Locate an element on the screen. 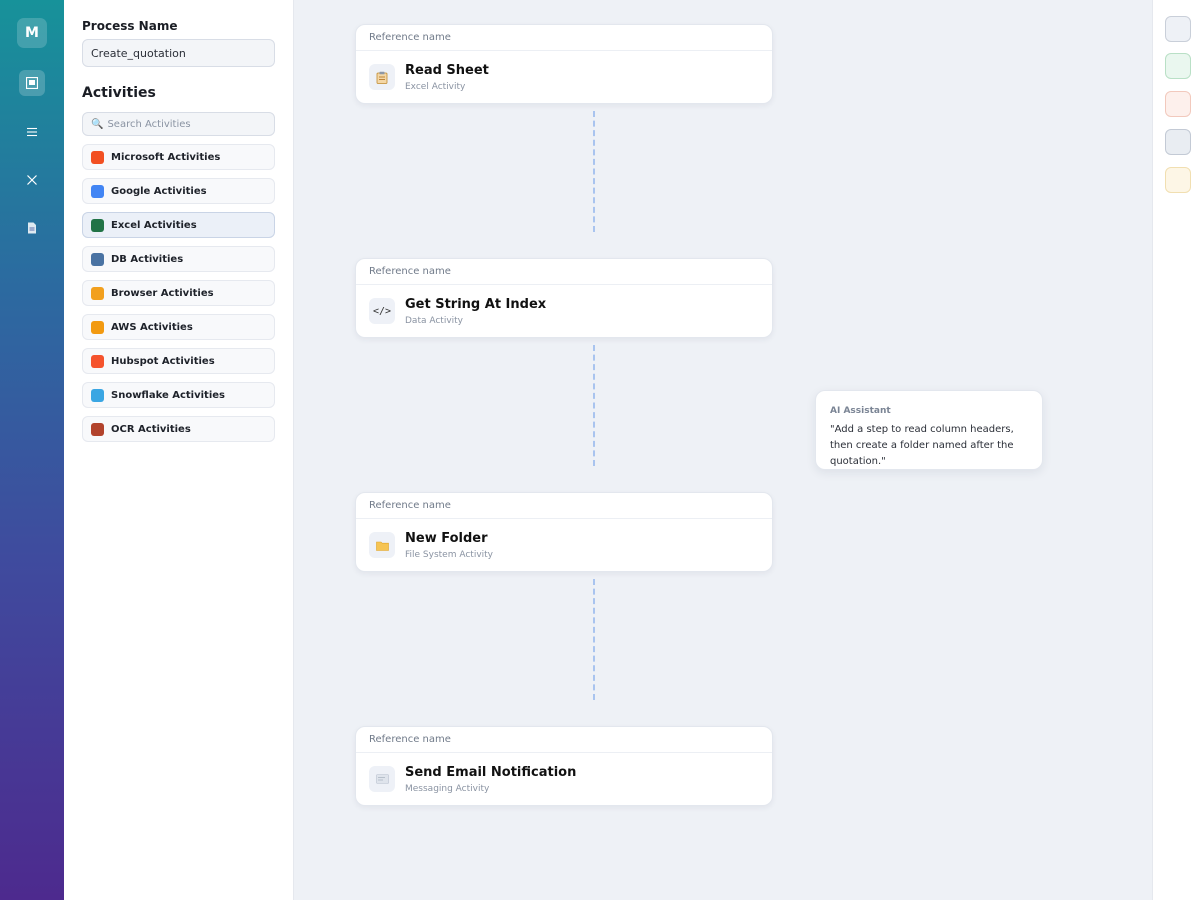  tool-red-button is located at coordinates (1178, 104).